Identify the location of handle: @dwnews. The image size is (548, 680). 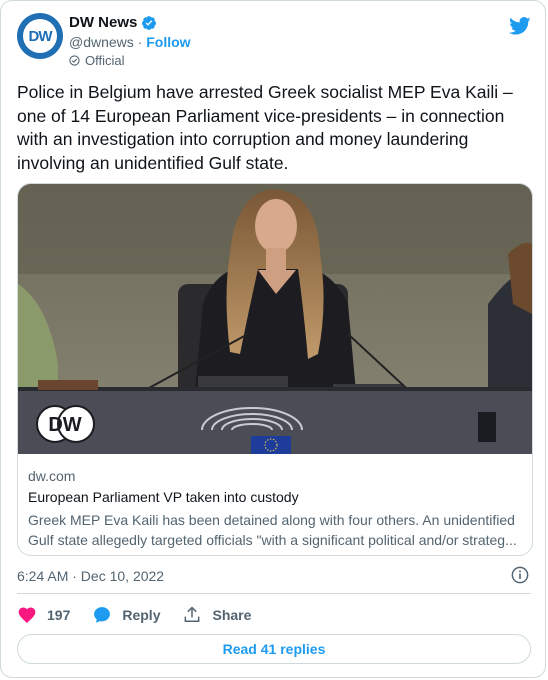
(101, 42).